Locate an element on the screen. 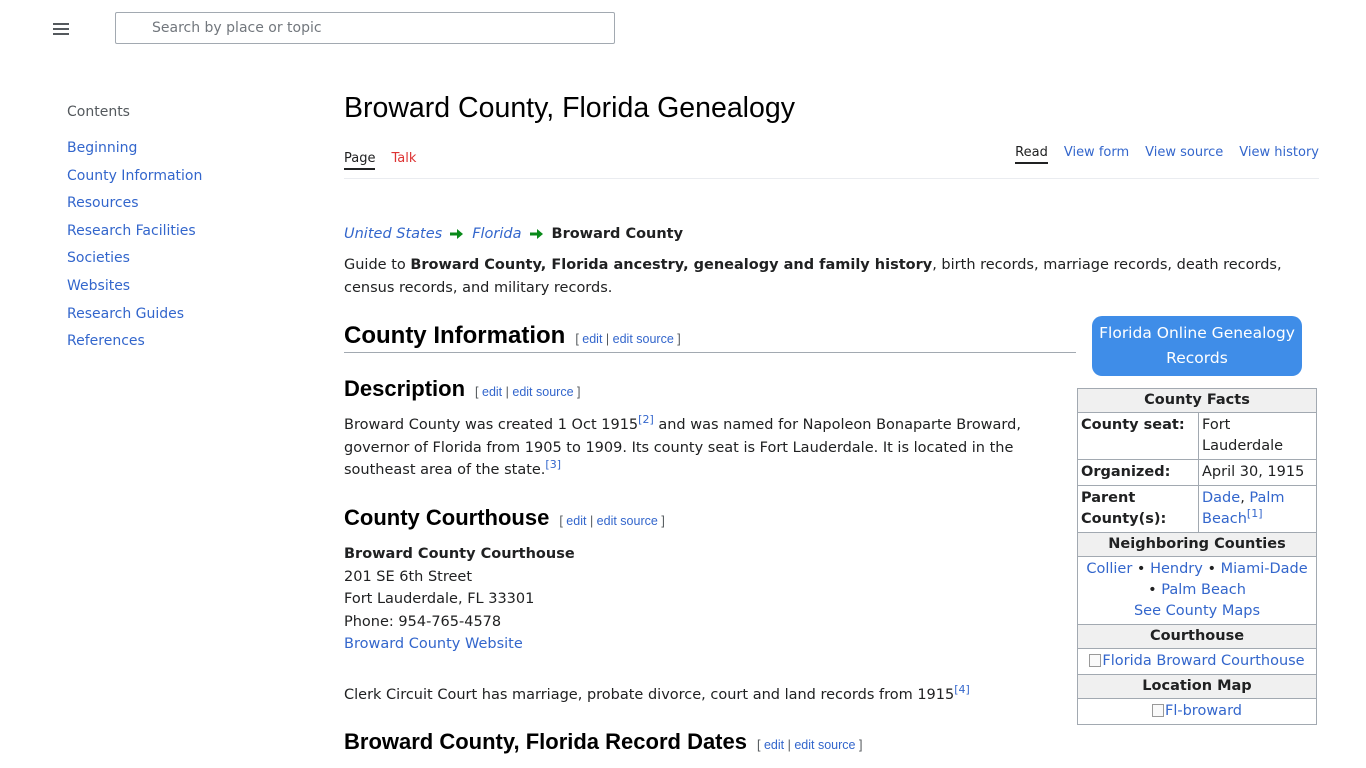 This screenshot has width=1366, height=768. parent-county-value: Dade, Palm Beach[1] is located at coordinates (1257, 509).